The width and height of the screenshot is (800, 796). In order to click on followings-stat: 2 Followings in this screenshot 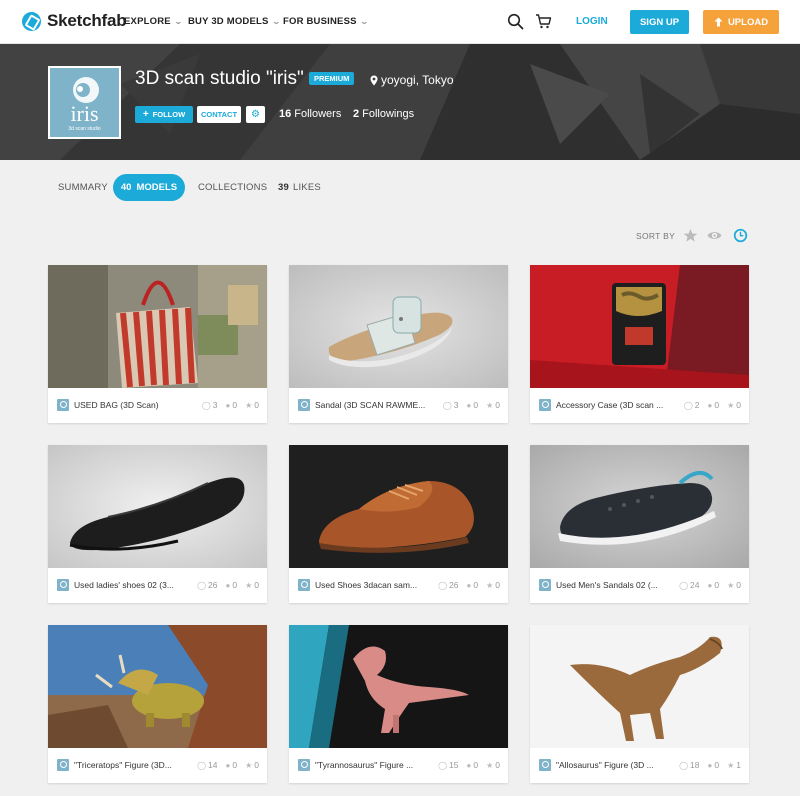, I will do `click(383, 114)`.